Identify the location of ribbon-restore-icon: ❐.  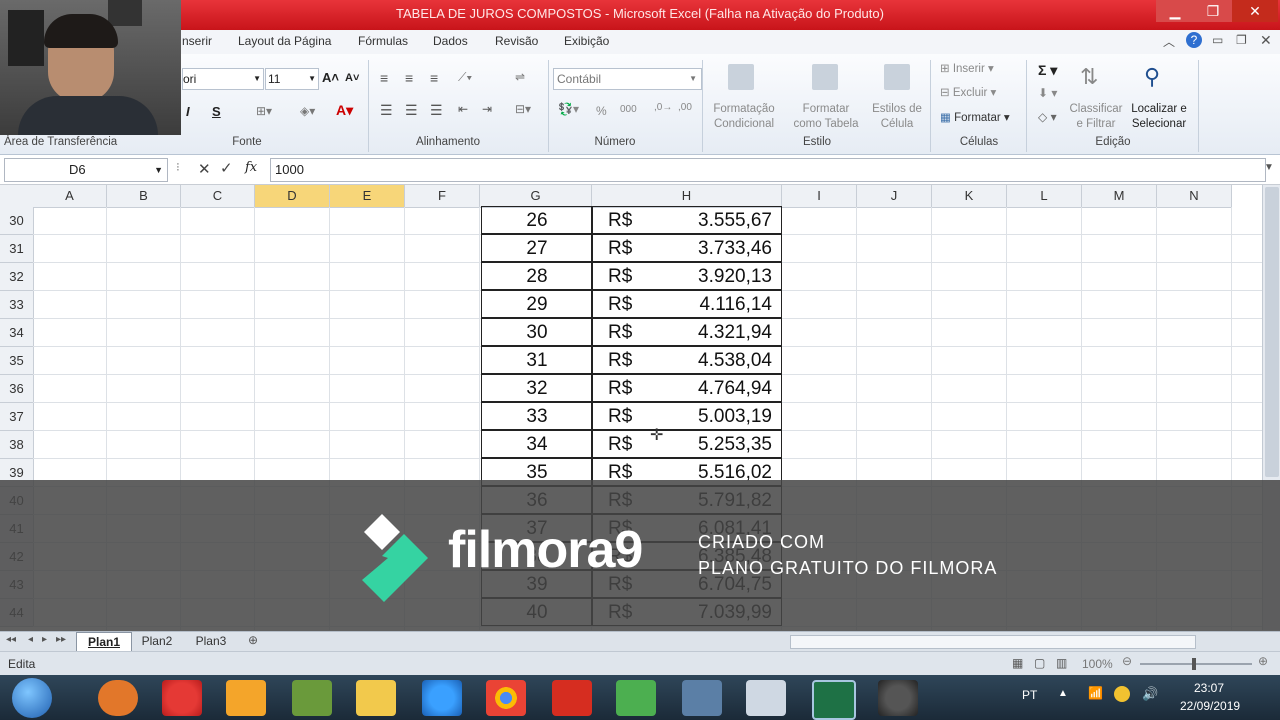
(1241, 40).